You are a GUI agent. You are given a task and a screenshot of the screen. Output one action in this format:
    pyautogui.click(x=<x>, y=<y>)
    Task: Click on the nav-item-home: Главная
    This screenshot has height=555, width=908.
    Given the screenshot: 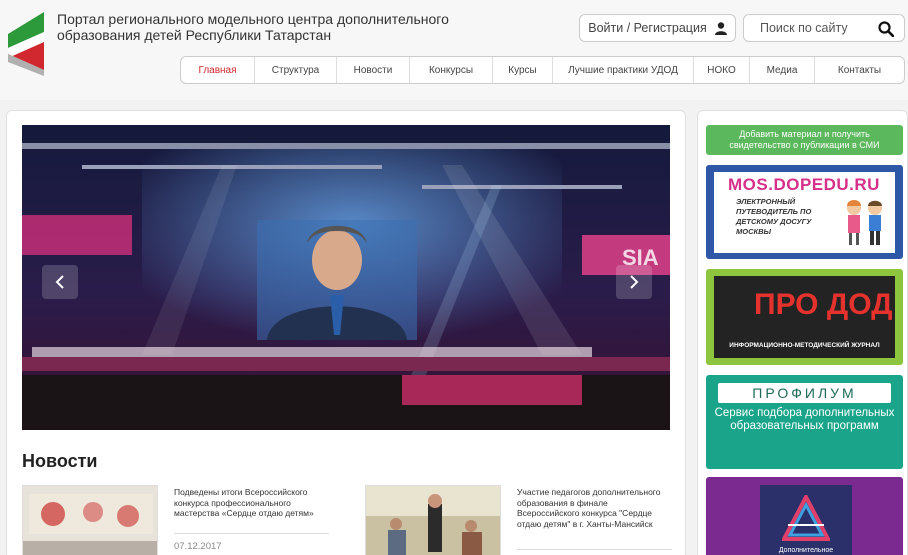 What is the action you would take?
    pyautogui.click(x=218, y=70)
    